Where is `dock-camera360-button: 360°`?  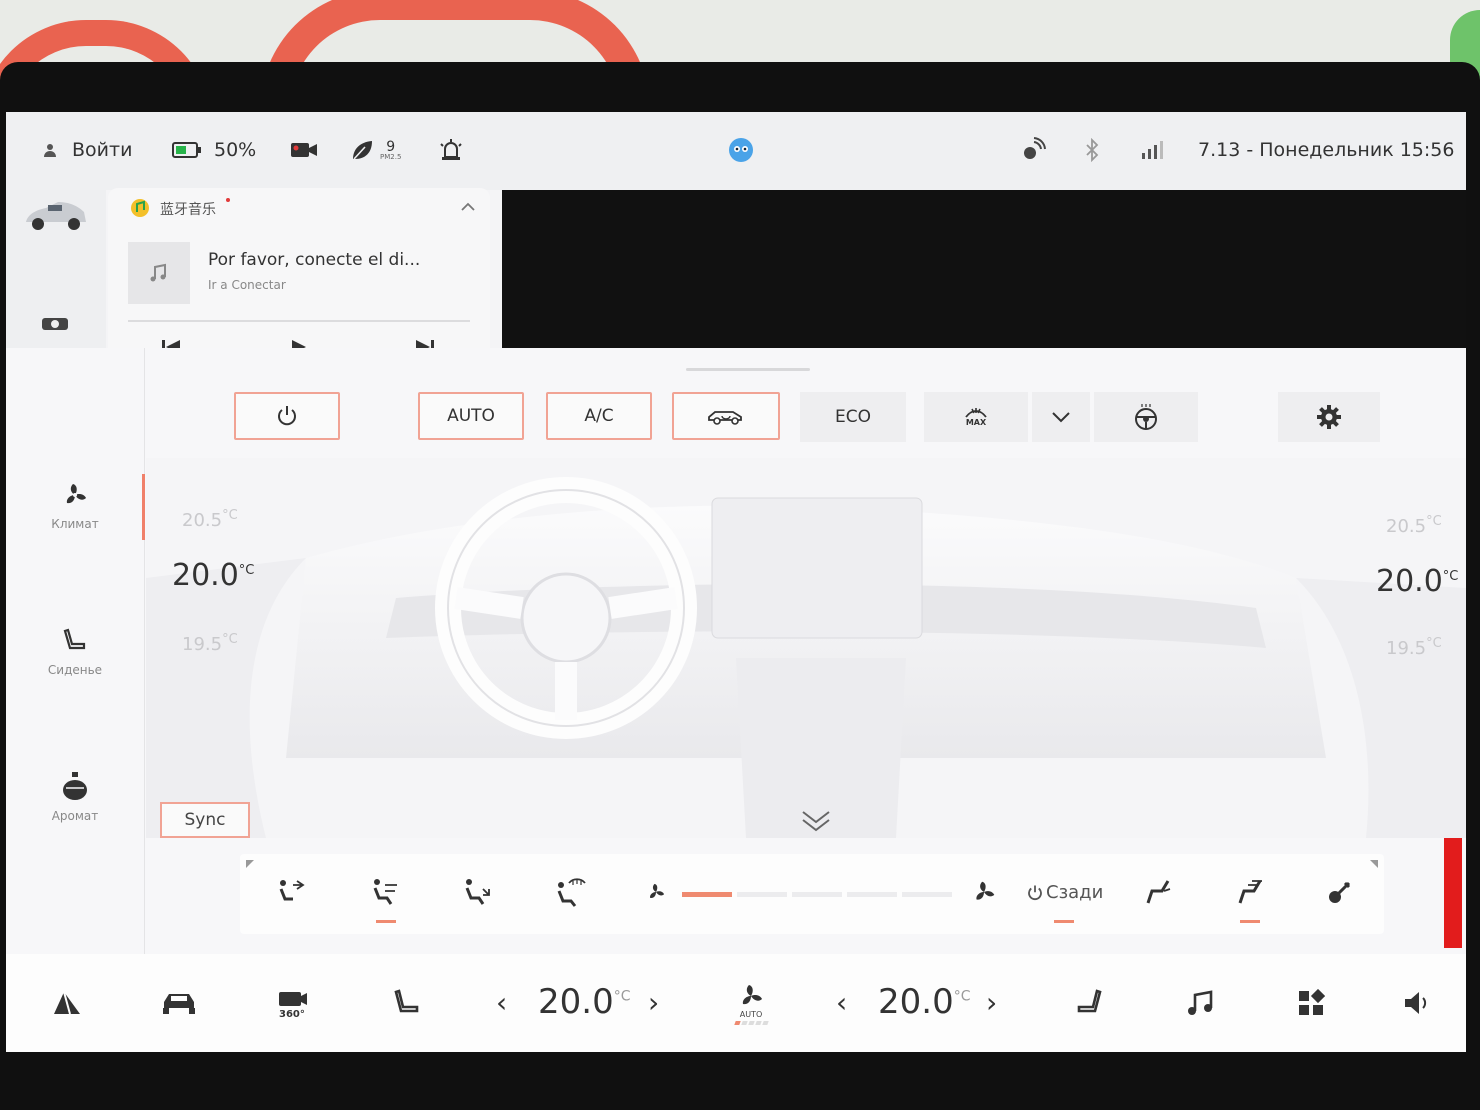 dock-camera360-button: 360° is located at coordinates (293, 1003).